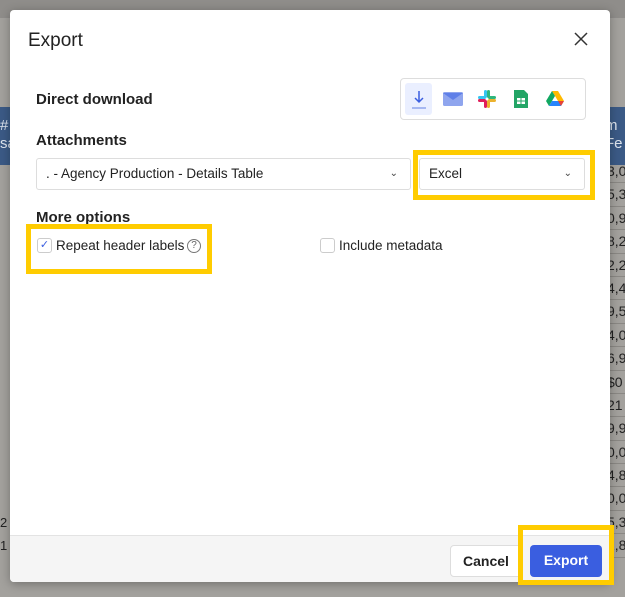  I want to click on report-select-value: . - Agency Production - Details Table, so click(155, 173).